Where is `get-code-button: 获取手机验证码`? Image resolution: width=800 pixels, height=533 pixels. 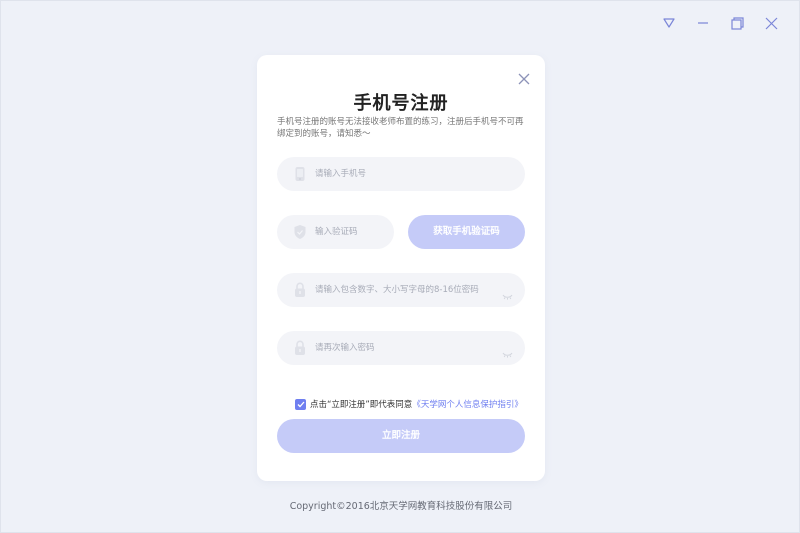
get-code-button: 获取手机验证码 is located at coordinates (466, 232).